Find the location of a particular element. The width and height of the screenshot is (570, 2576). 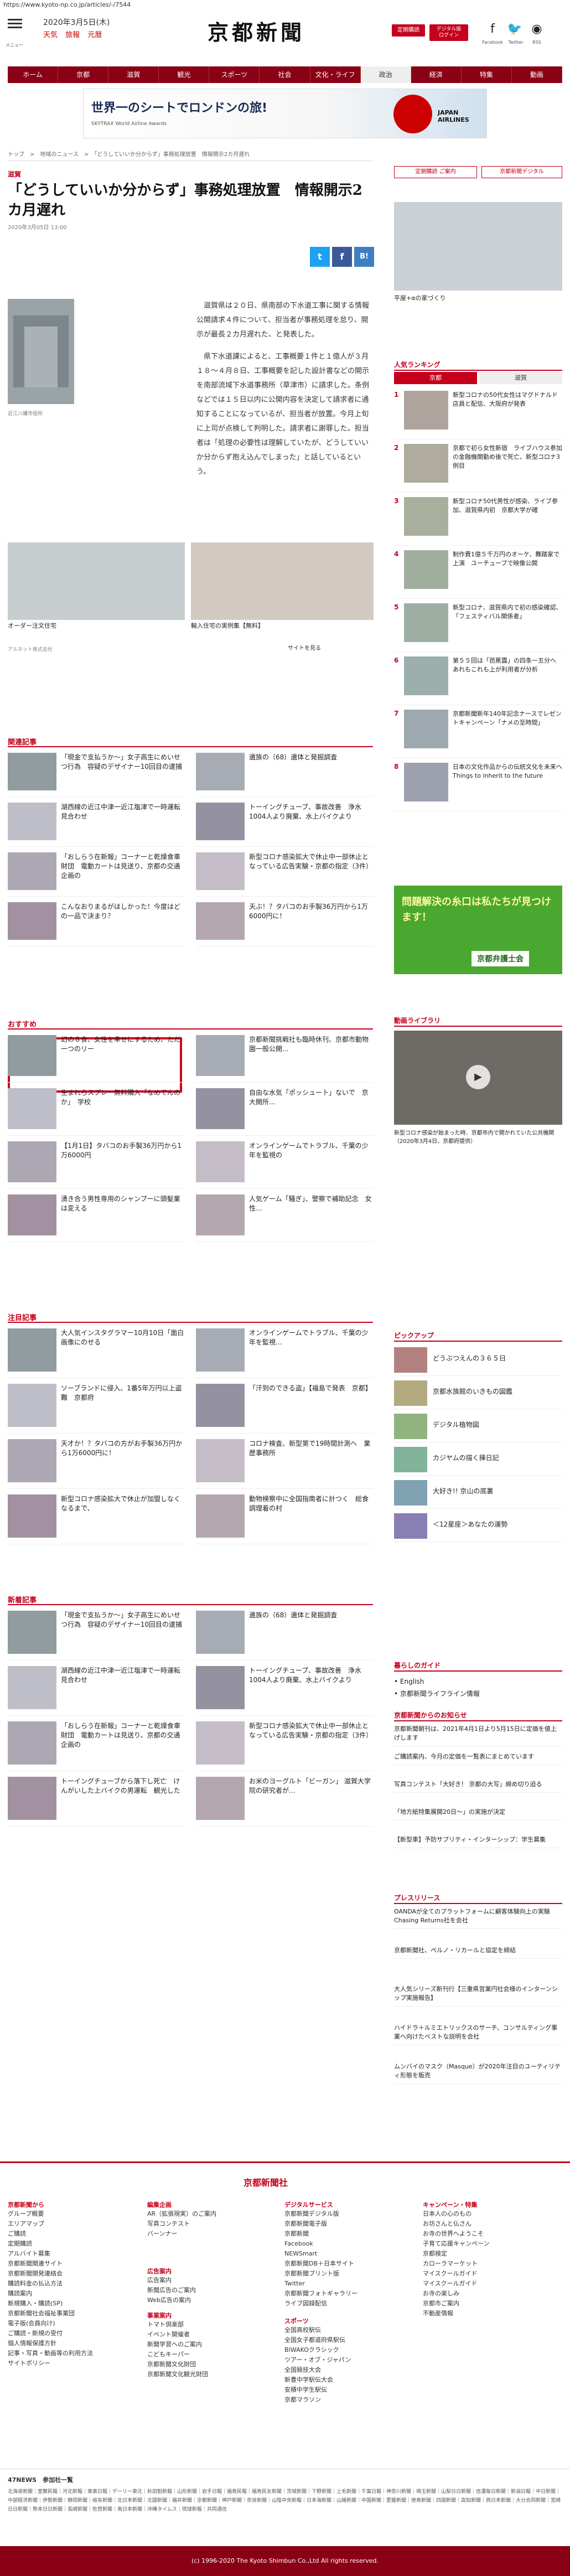

footer-link: マイスクールガイド is located at coordinates (489, 2274).